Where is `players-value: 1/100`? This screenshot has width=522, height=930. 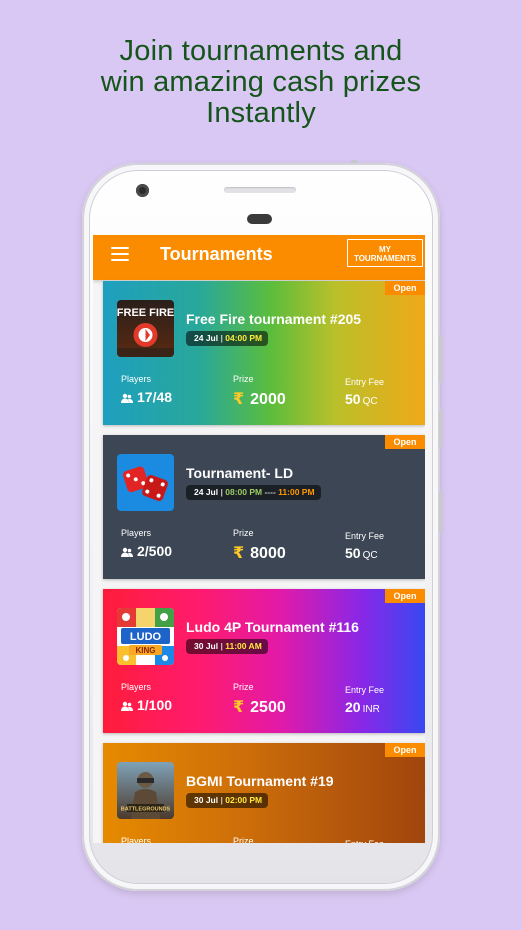 players-value: 1/100 is located at coordinates (155, 705).